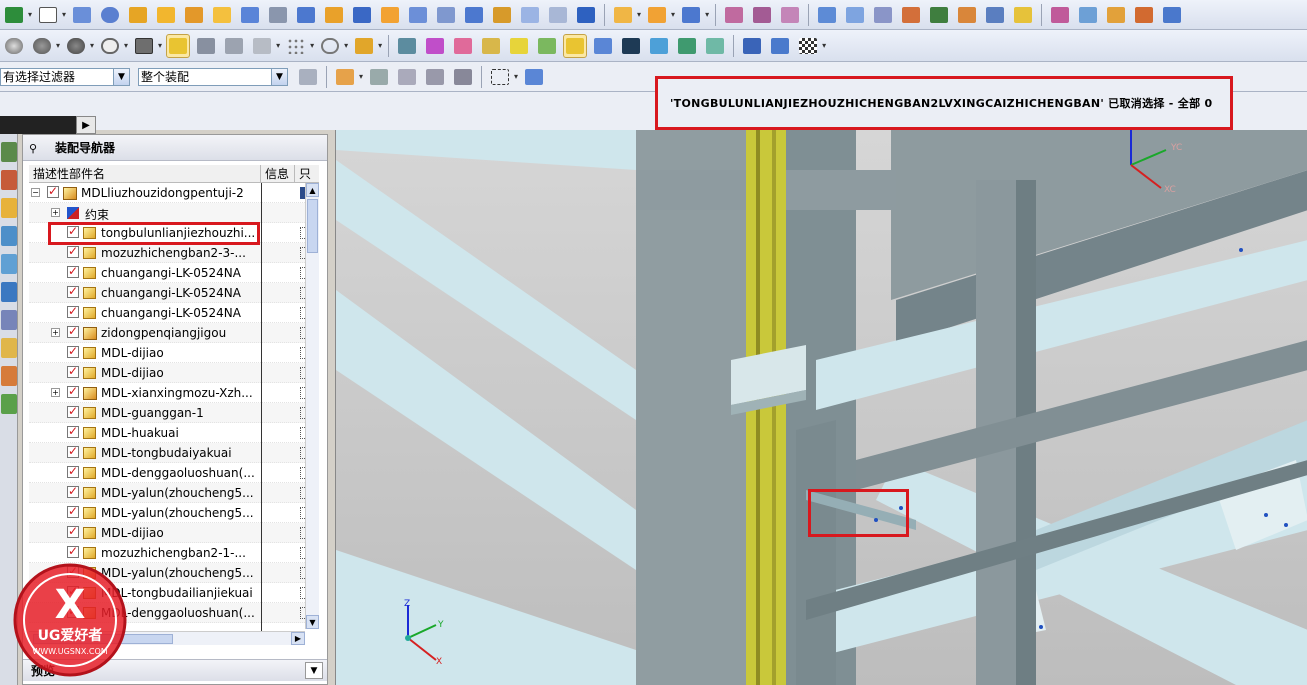 The height and width of the screenshot is (685, 1307). Describe the element at coordinates (250, 15) in the screenshot. I see `hole-icon` at that location.